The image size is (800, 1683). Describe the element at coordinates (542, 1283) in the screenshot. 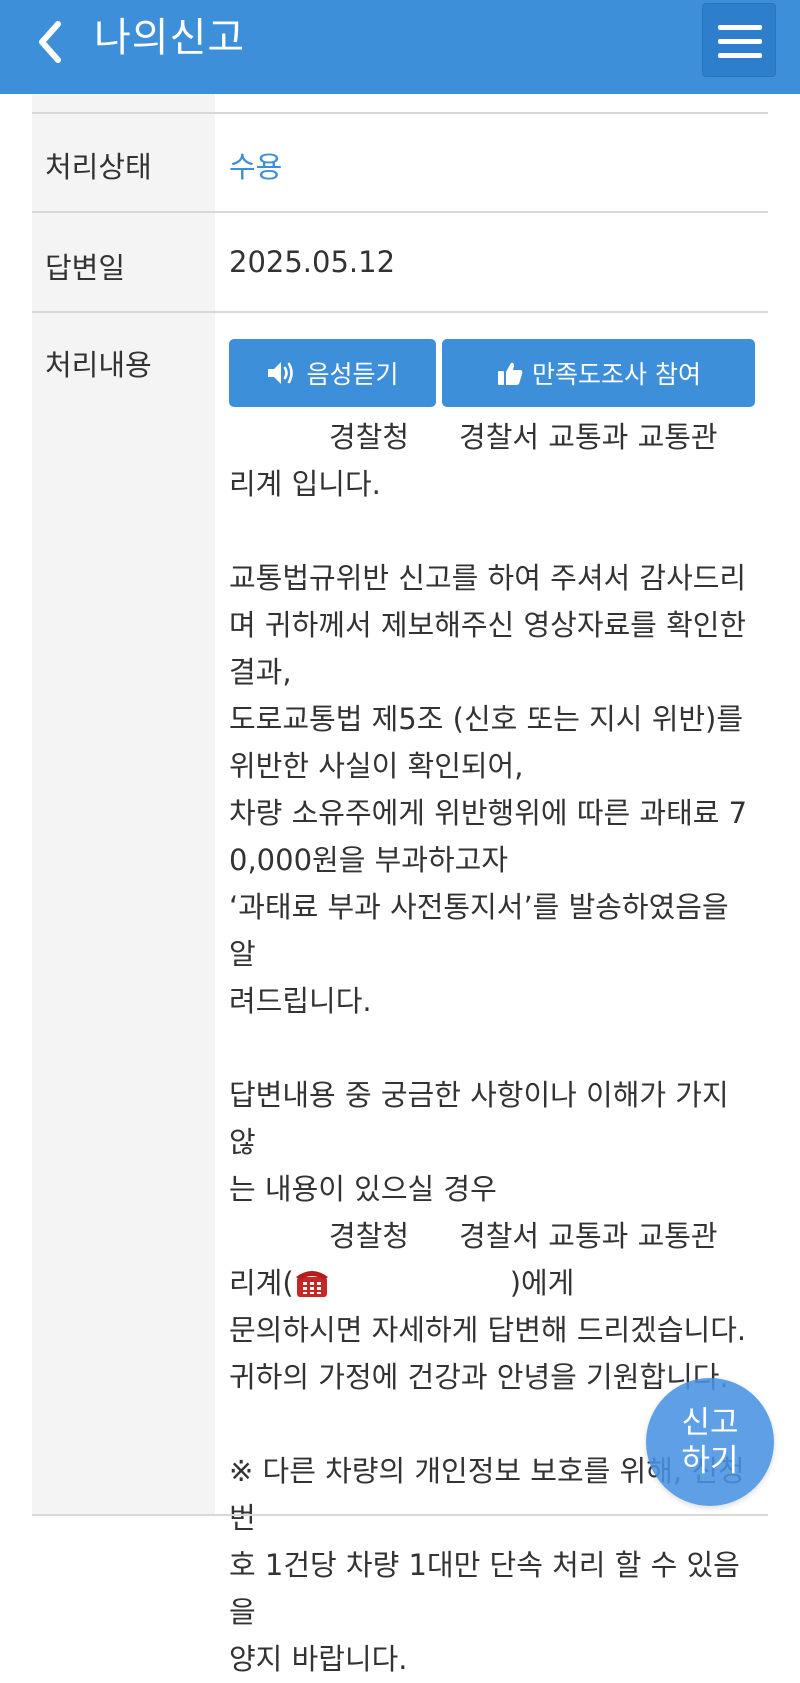

I see `text-fragment: )에게` at that location.